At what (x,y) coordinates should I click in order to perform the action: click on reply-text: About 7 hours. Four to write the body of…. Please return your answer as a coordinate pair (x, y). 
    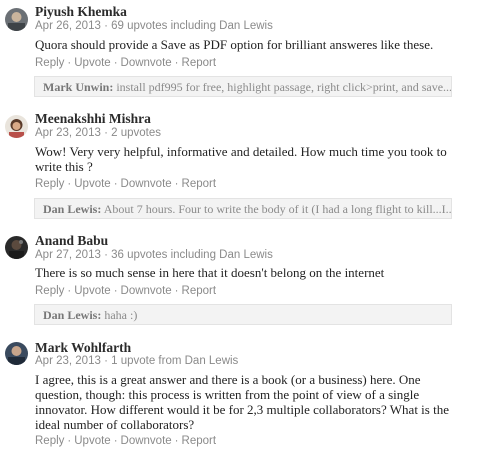
    Looking at the image, I should click on (277, 209).